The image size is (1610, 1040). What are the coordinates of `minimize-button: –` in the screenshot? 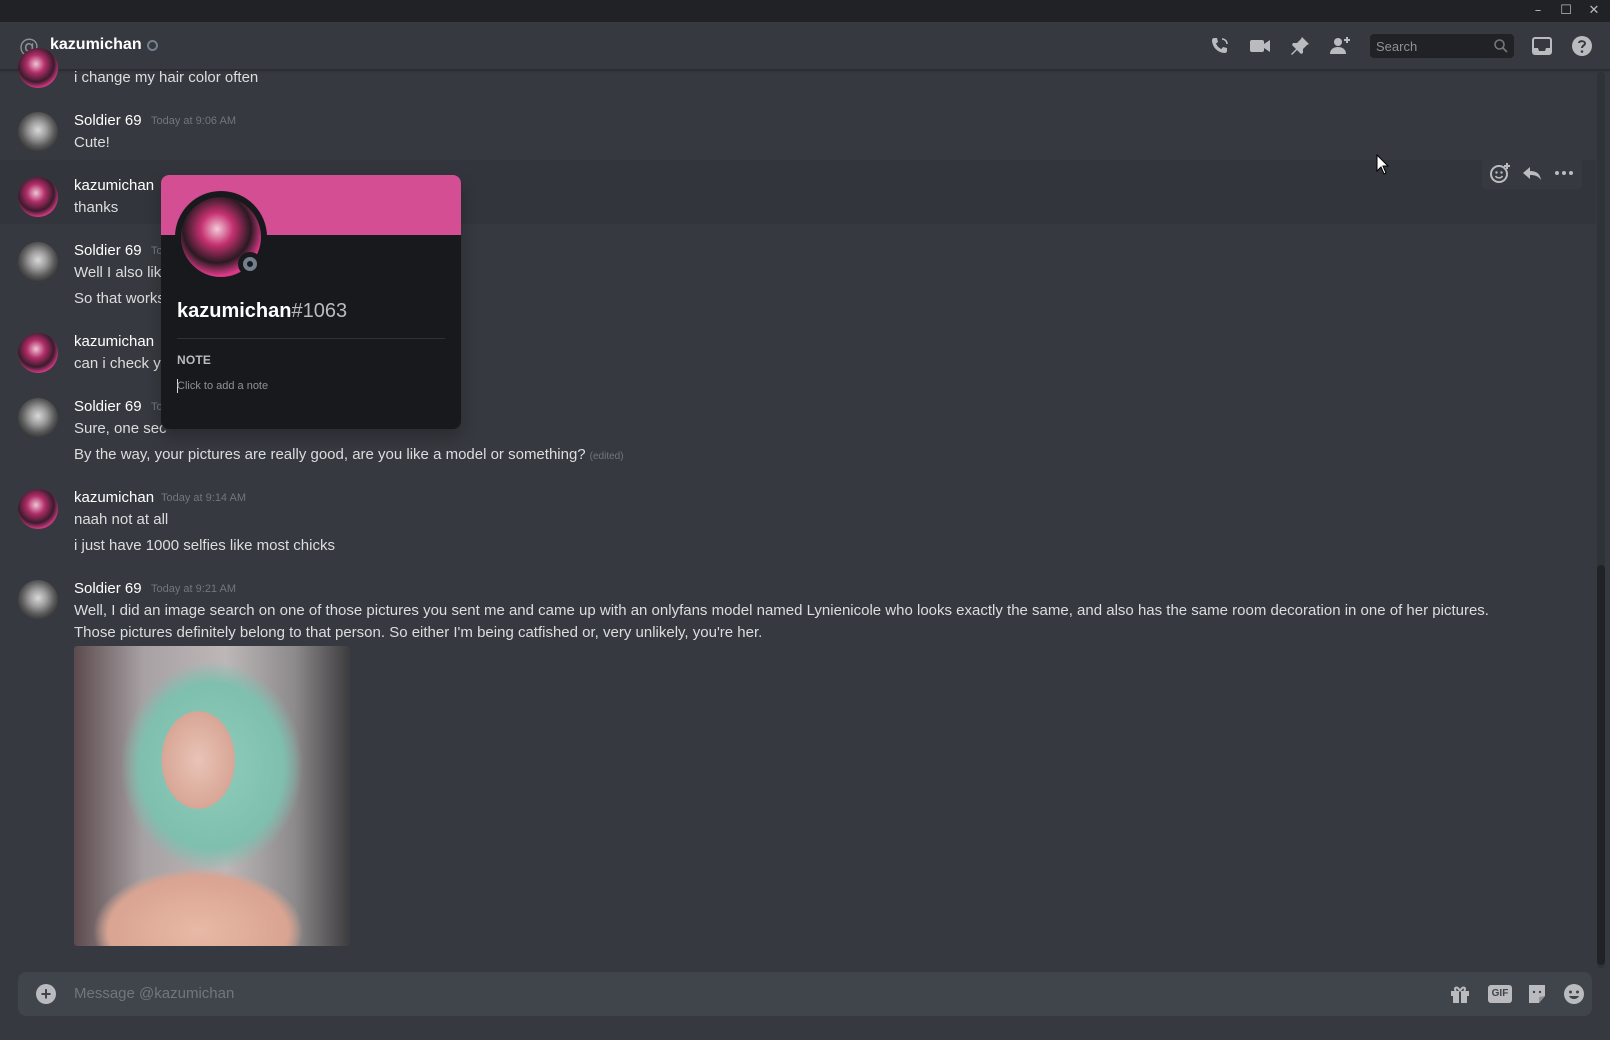 It's located at (1538, 11).